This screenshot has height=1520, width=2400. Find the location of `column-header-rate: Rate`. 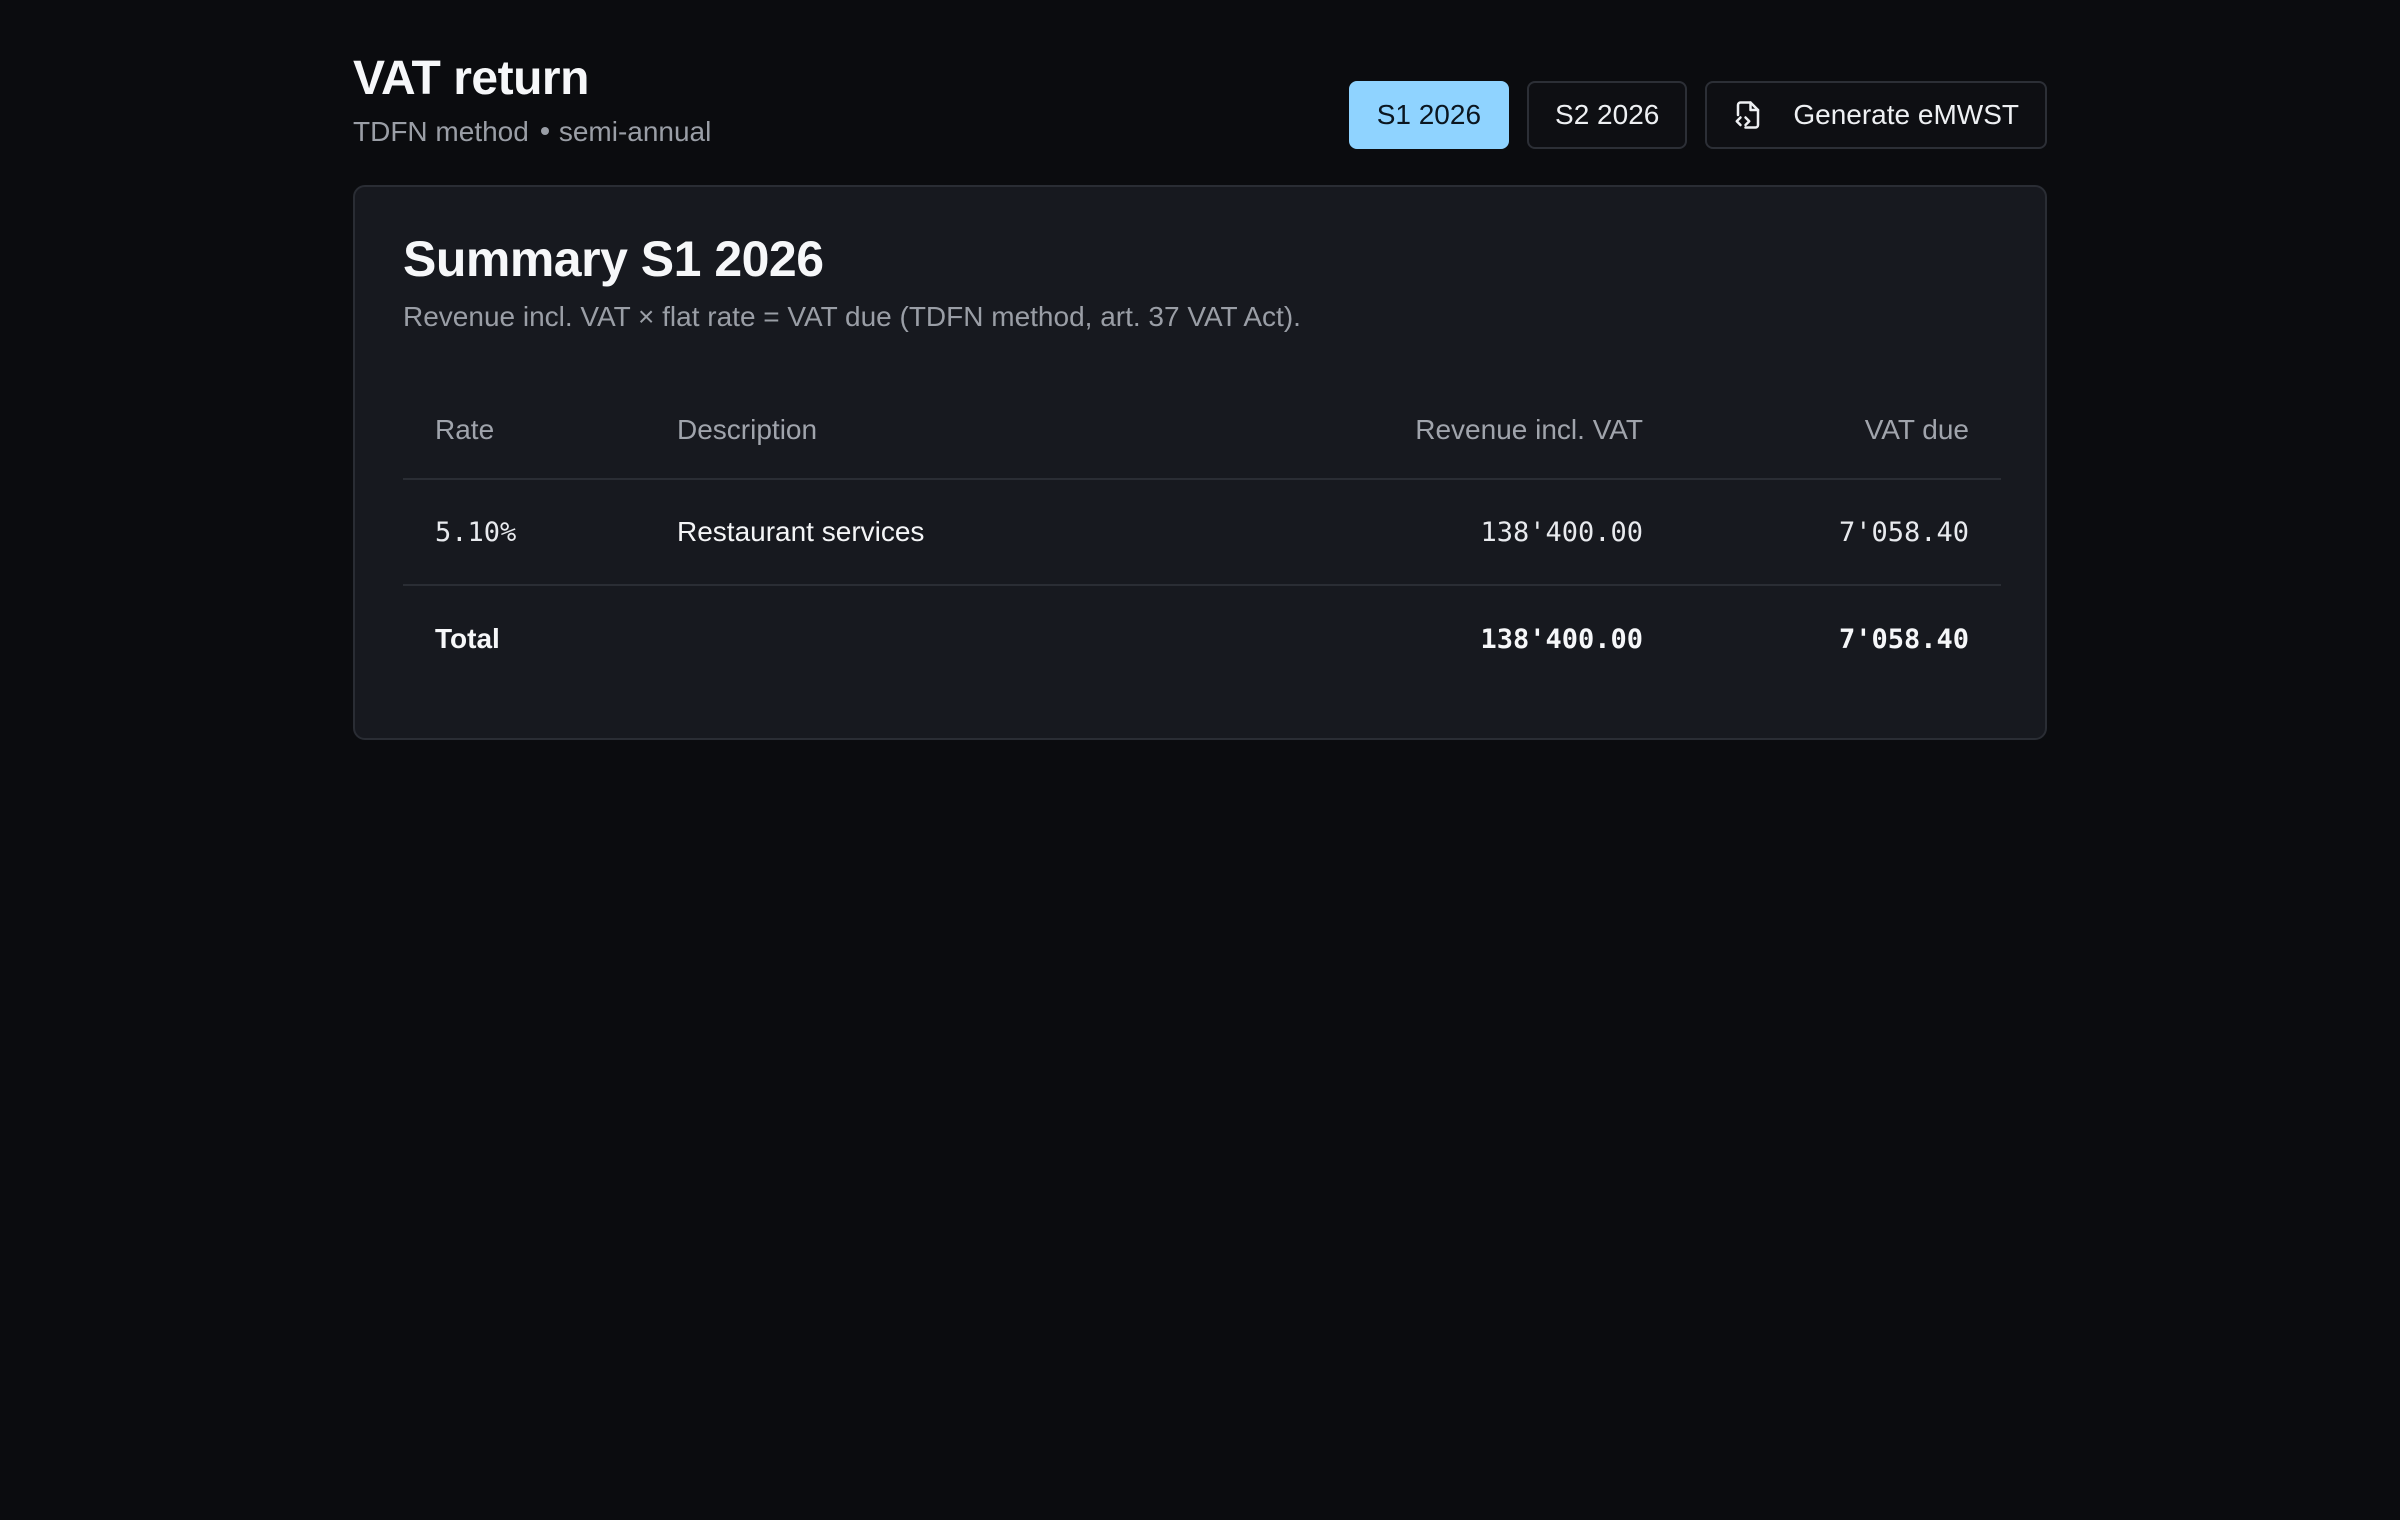

column-header-rate: Rate is located at coordinates (465, 429).